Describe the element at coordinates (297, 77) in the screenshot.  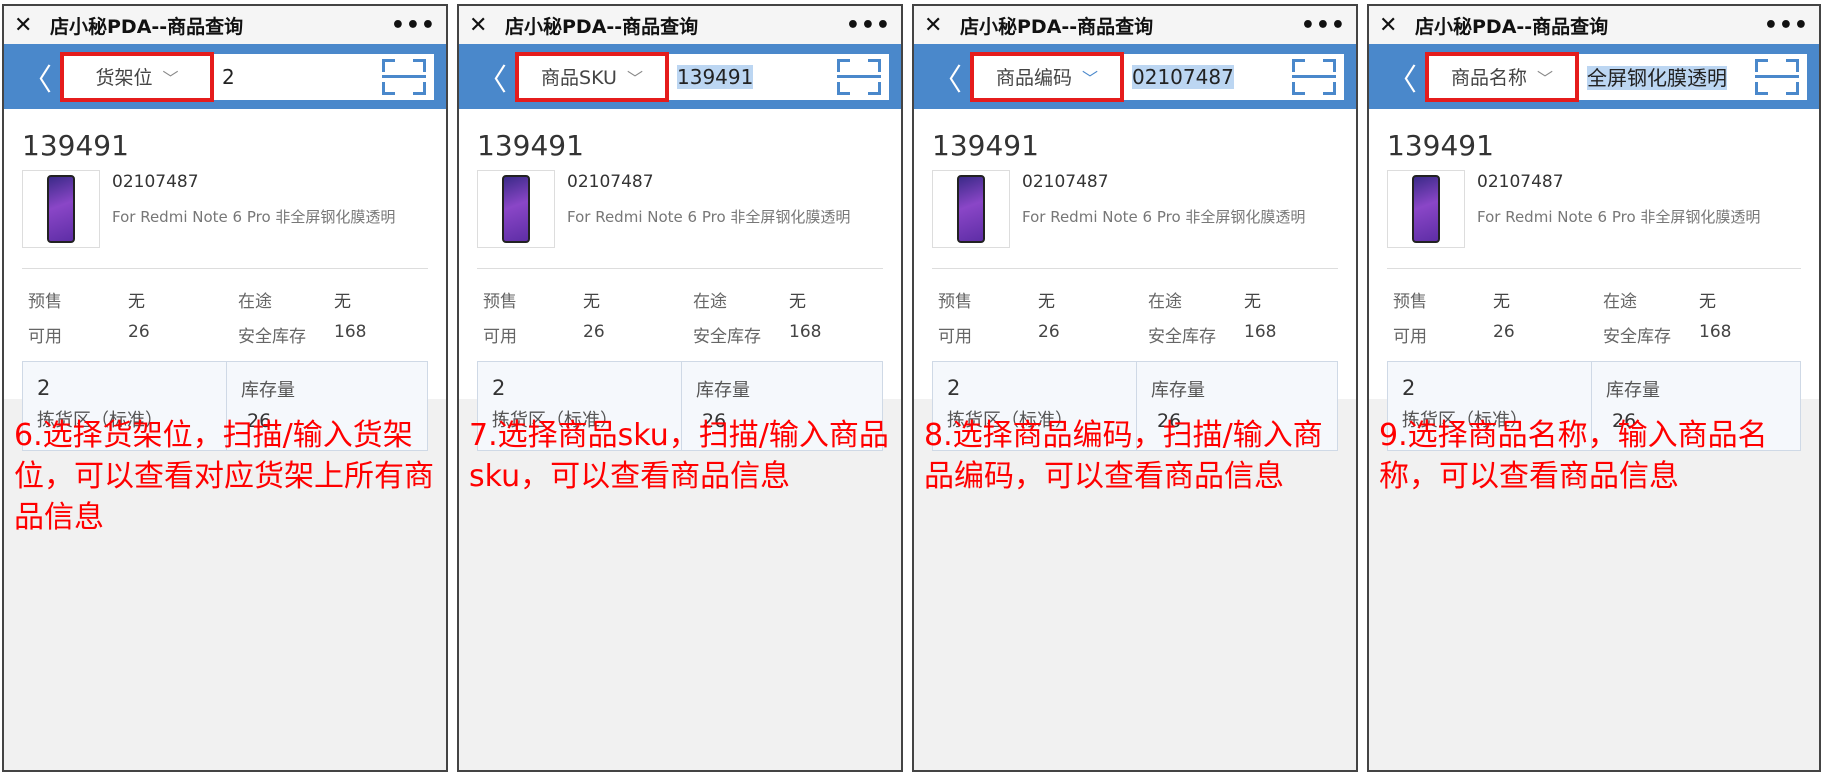
I see `search-input: 2` at that location.